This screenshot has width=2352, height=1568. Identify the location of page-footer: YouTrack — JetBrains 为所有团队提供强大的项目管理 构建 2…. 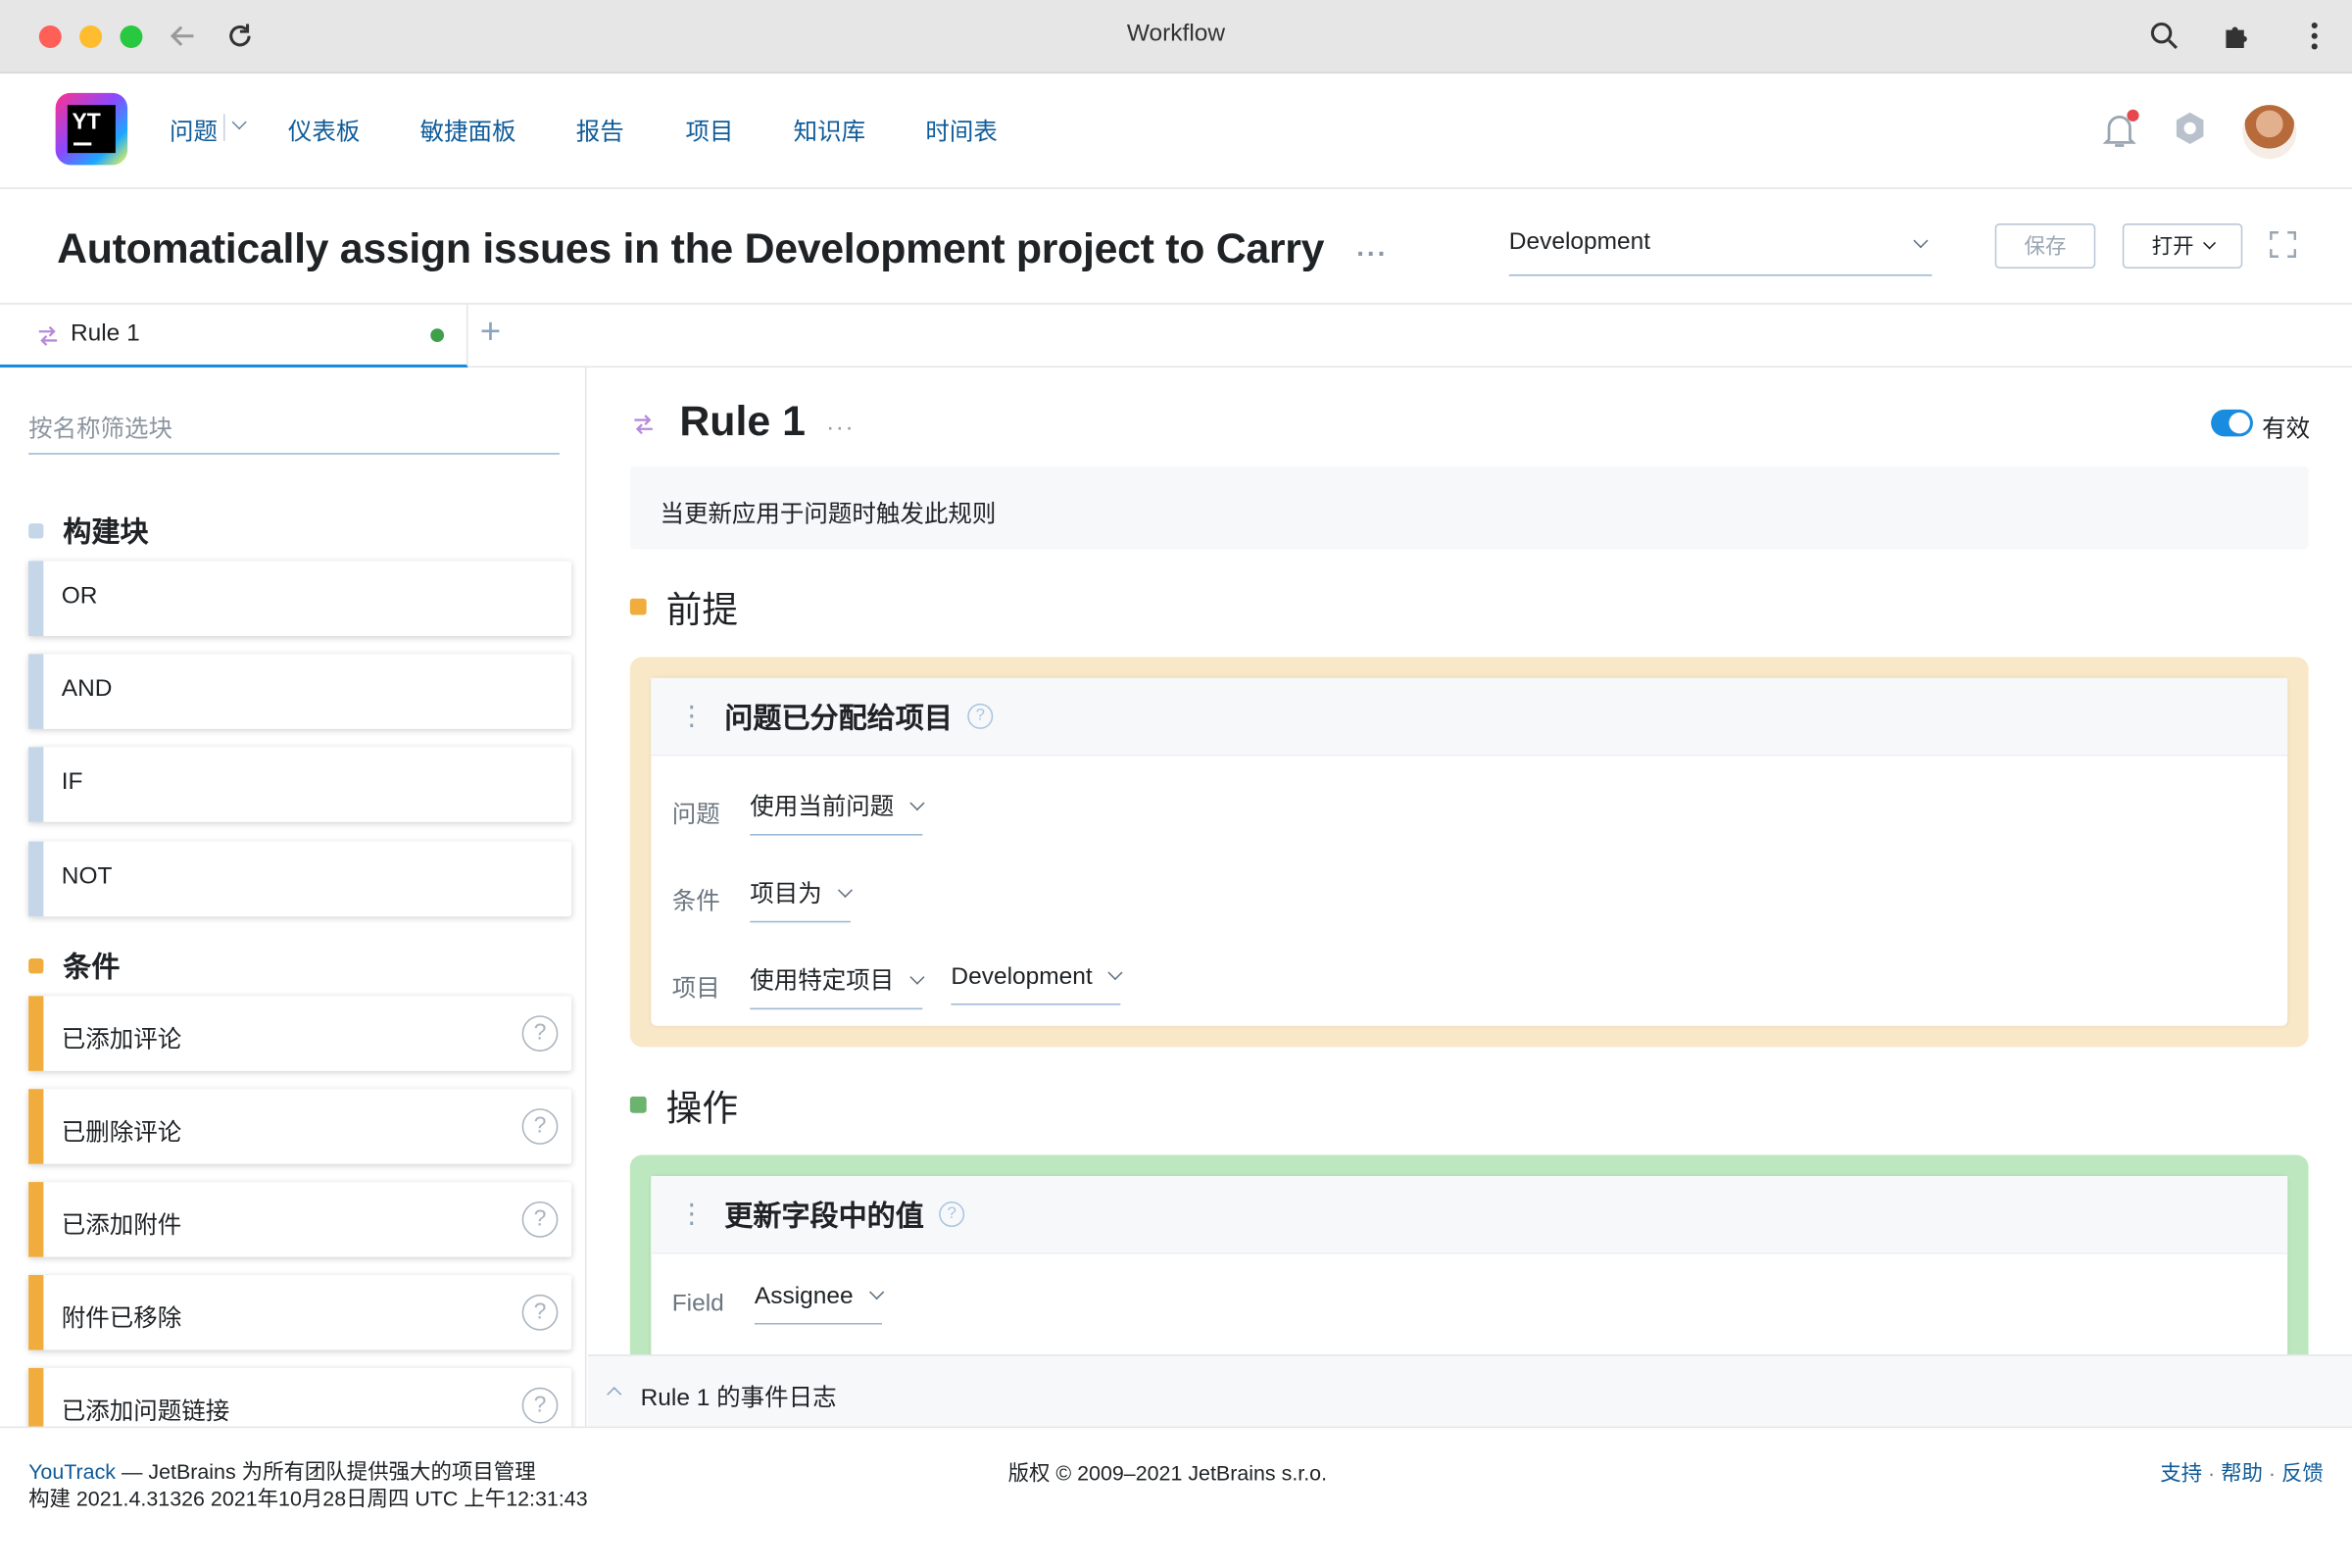
(1176, 1497).